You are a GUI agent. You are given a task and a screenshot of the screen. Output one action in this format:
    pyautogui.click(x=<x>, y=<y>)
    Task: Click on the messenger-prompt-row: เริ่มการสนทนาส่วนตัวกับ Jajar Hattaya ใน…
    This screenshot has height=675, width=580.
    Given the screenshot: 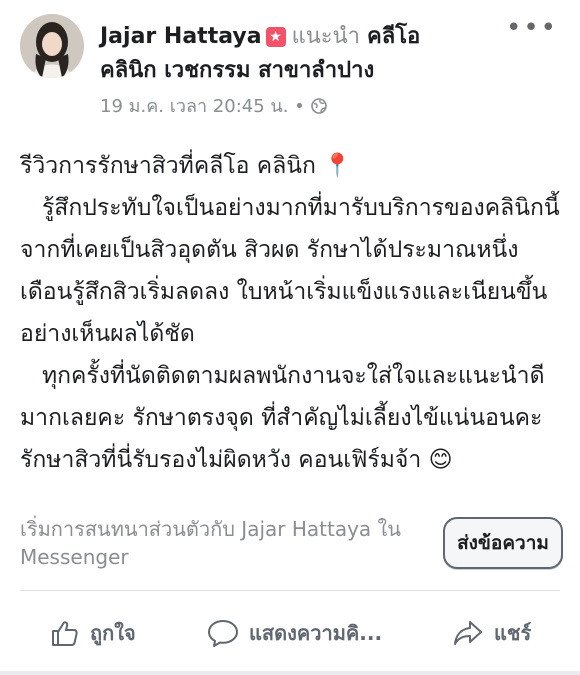 What is the action you would take?
    pyautogui.click(x=292, y=545)
    